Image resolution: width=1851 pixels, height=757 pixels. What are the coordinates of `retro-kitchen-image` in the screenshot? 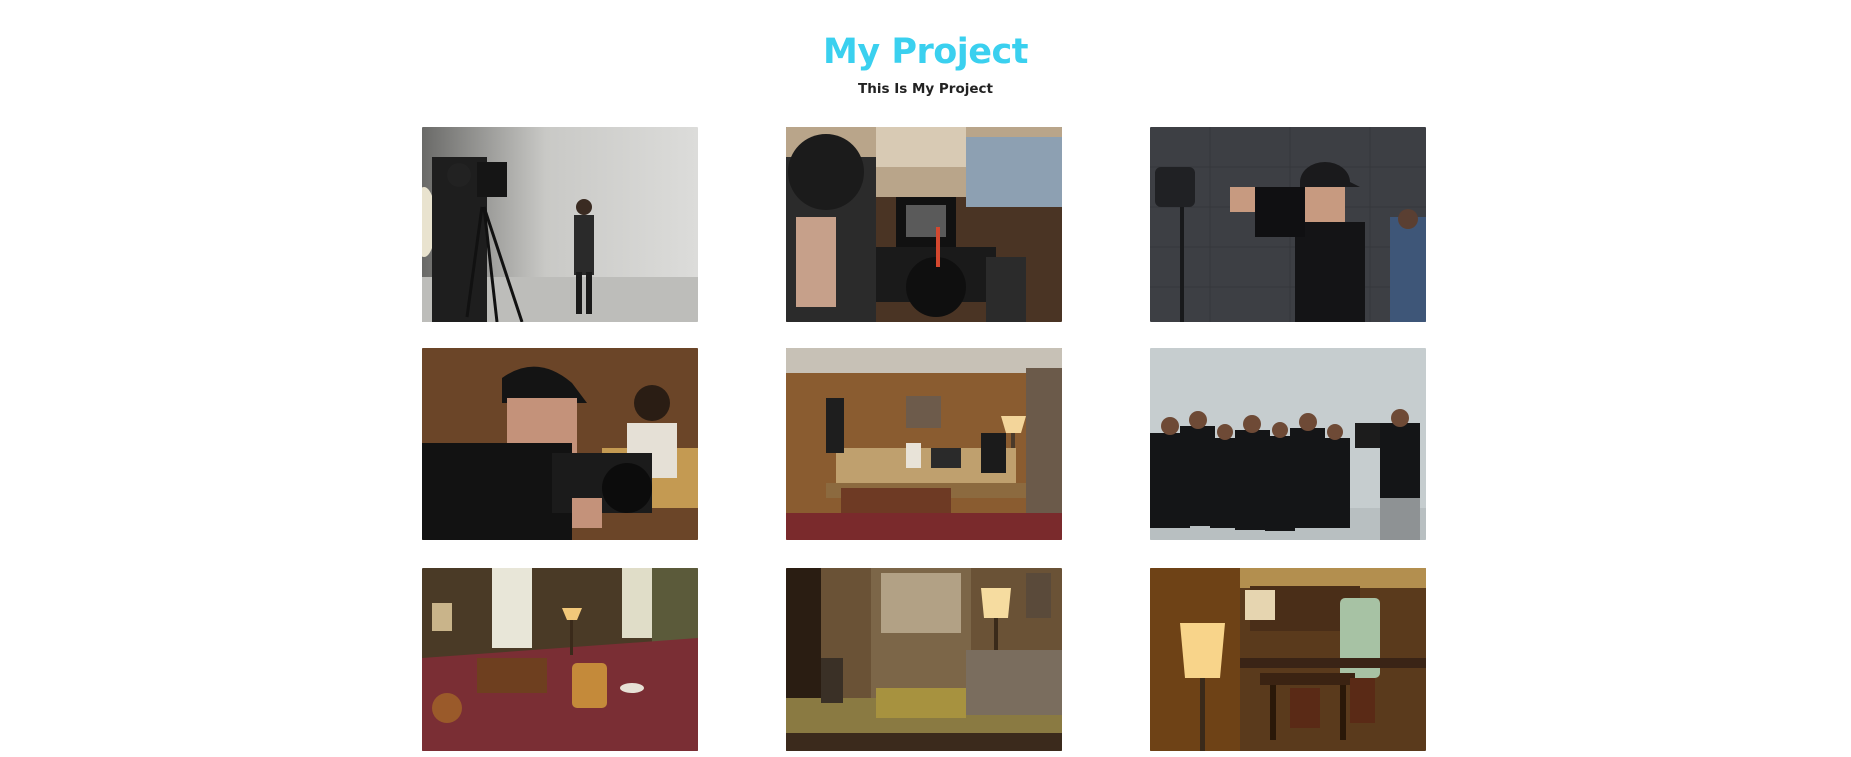 It's located at (1288, 659).